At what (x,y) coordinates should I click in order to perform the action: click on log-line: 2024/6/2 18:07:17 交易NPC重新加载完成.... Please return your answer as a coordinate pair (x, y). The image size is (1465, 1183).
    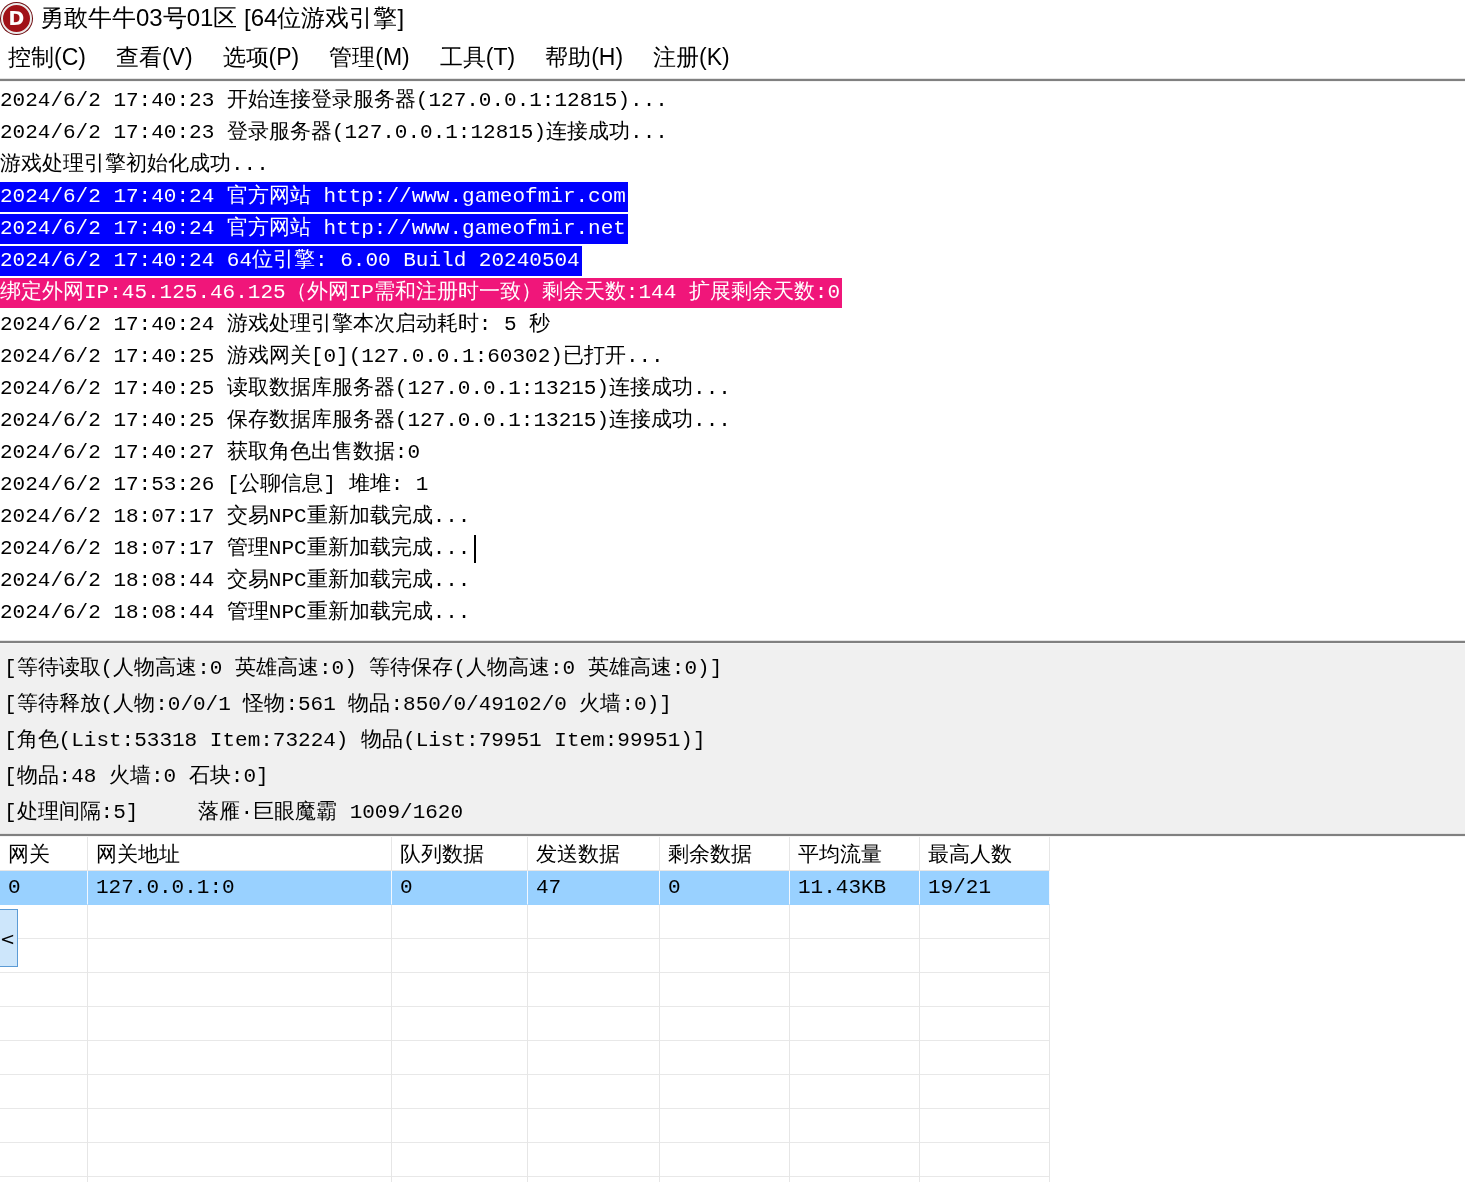
    Looking at the image, I should click on (235, 516).